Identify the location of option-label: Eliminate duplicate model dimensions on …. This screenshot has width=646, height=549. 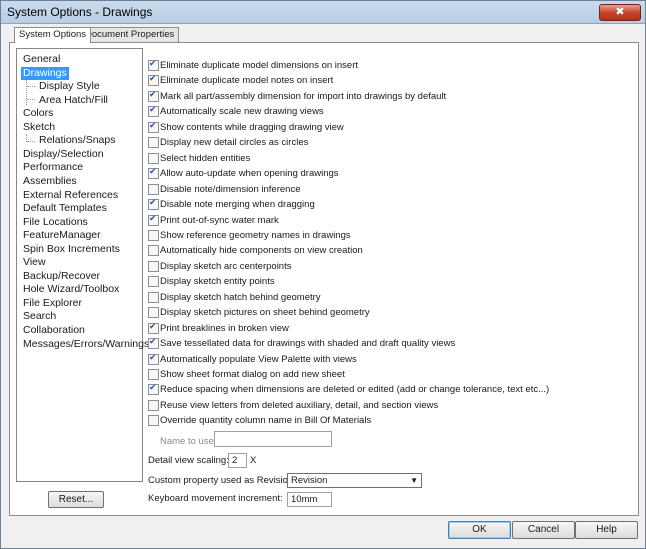
(259, 65).